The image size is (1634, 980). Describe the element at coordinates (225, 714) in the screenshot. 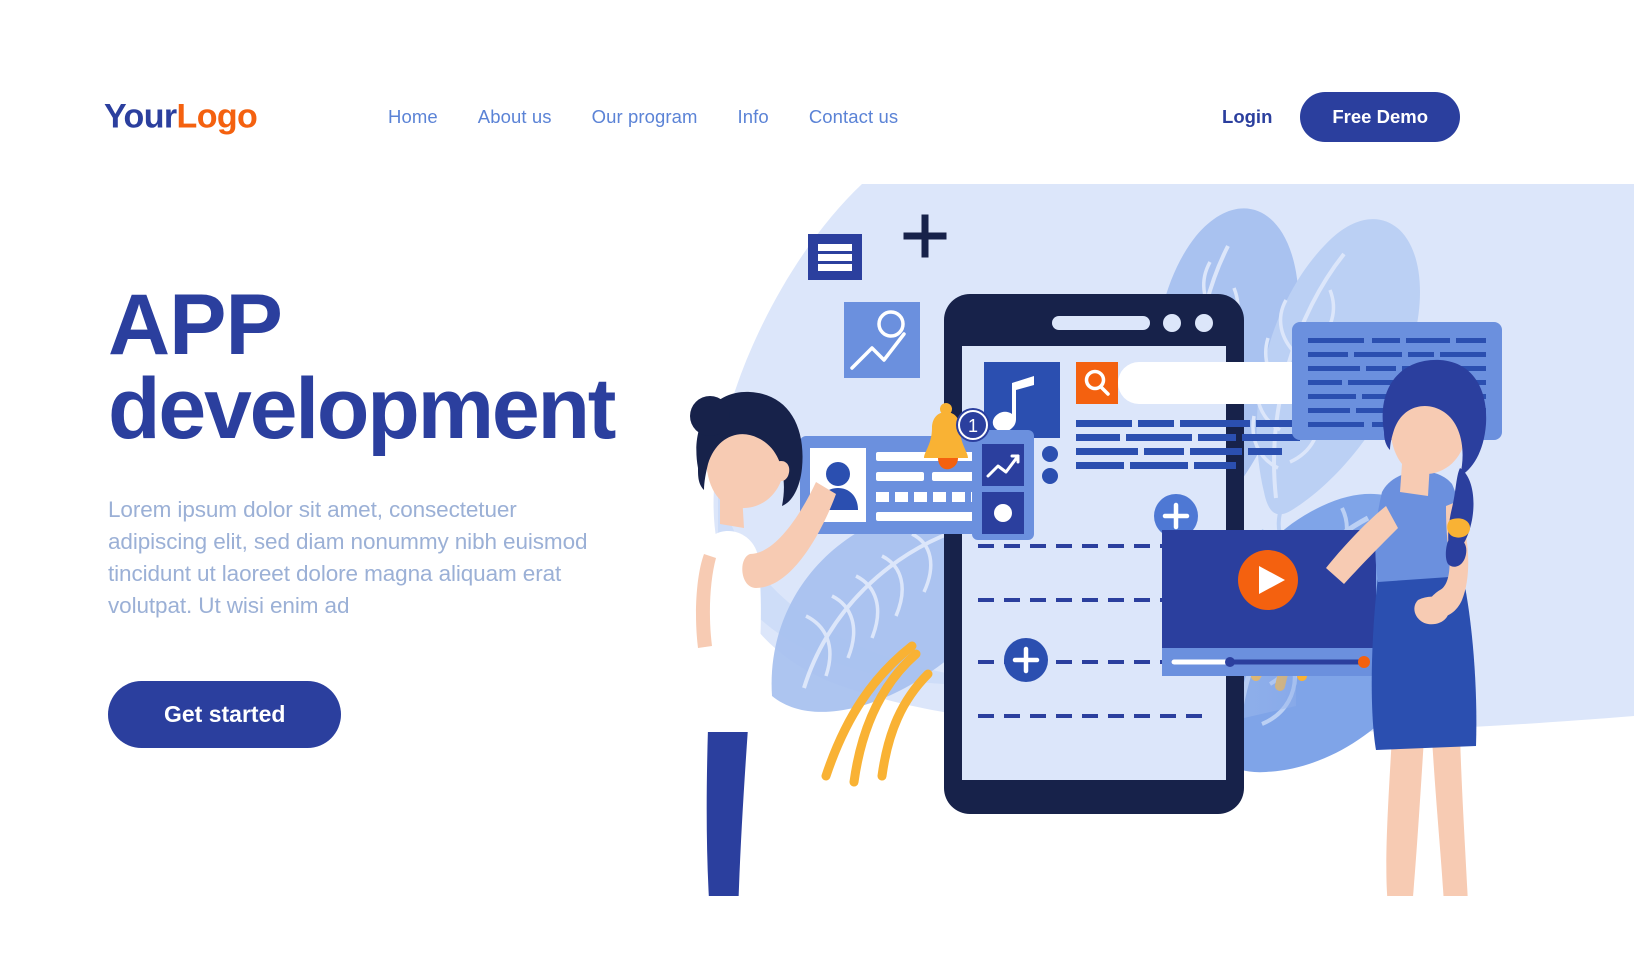

I see `get-started-button: Get started` at that location.